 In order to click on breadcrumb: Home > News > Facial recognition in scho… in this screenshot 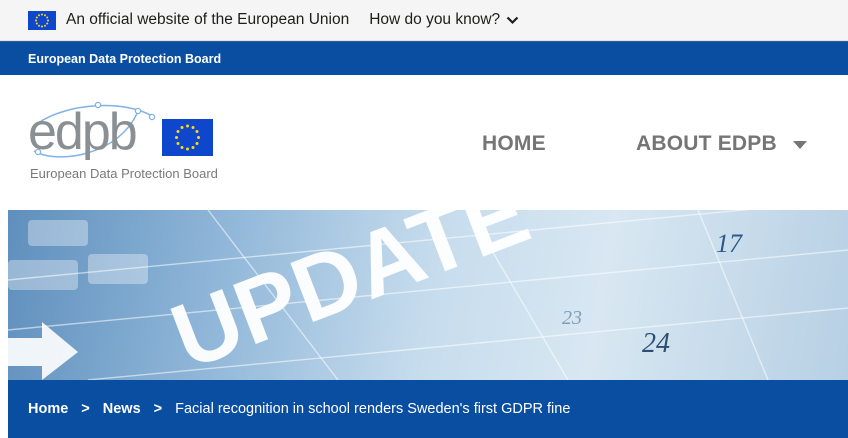, I will do `click(428, 409)`.